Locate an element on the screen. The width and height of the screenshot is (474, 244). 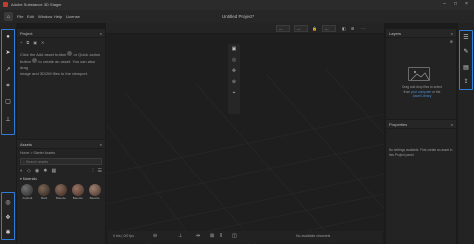
breadcrumb-home: Home is located at coordinates (24, 153).